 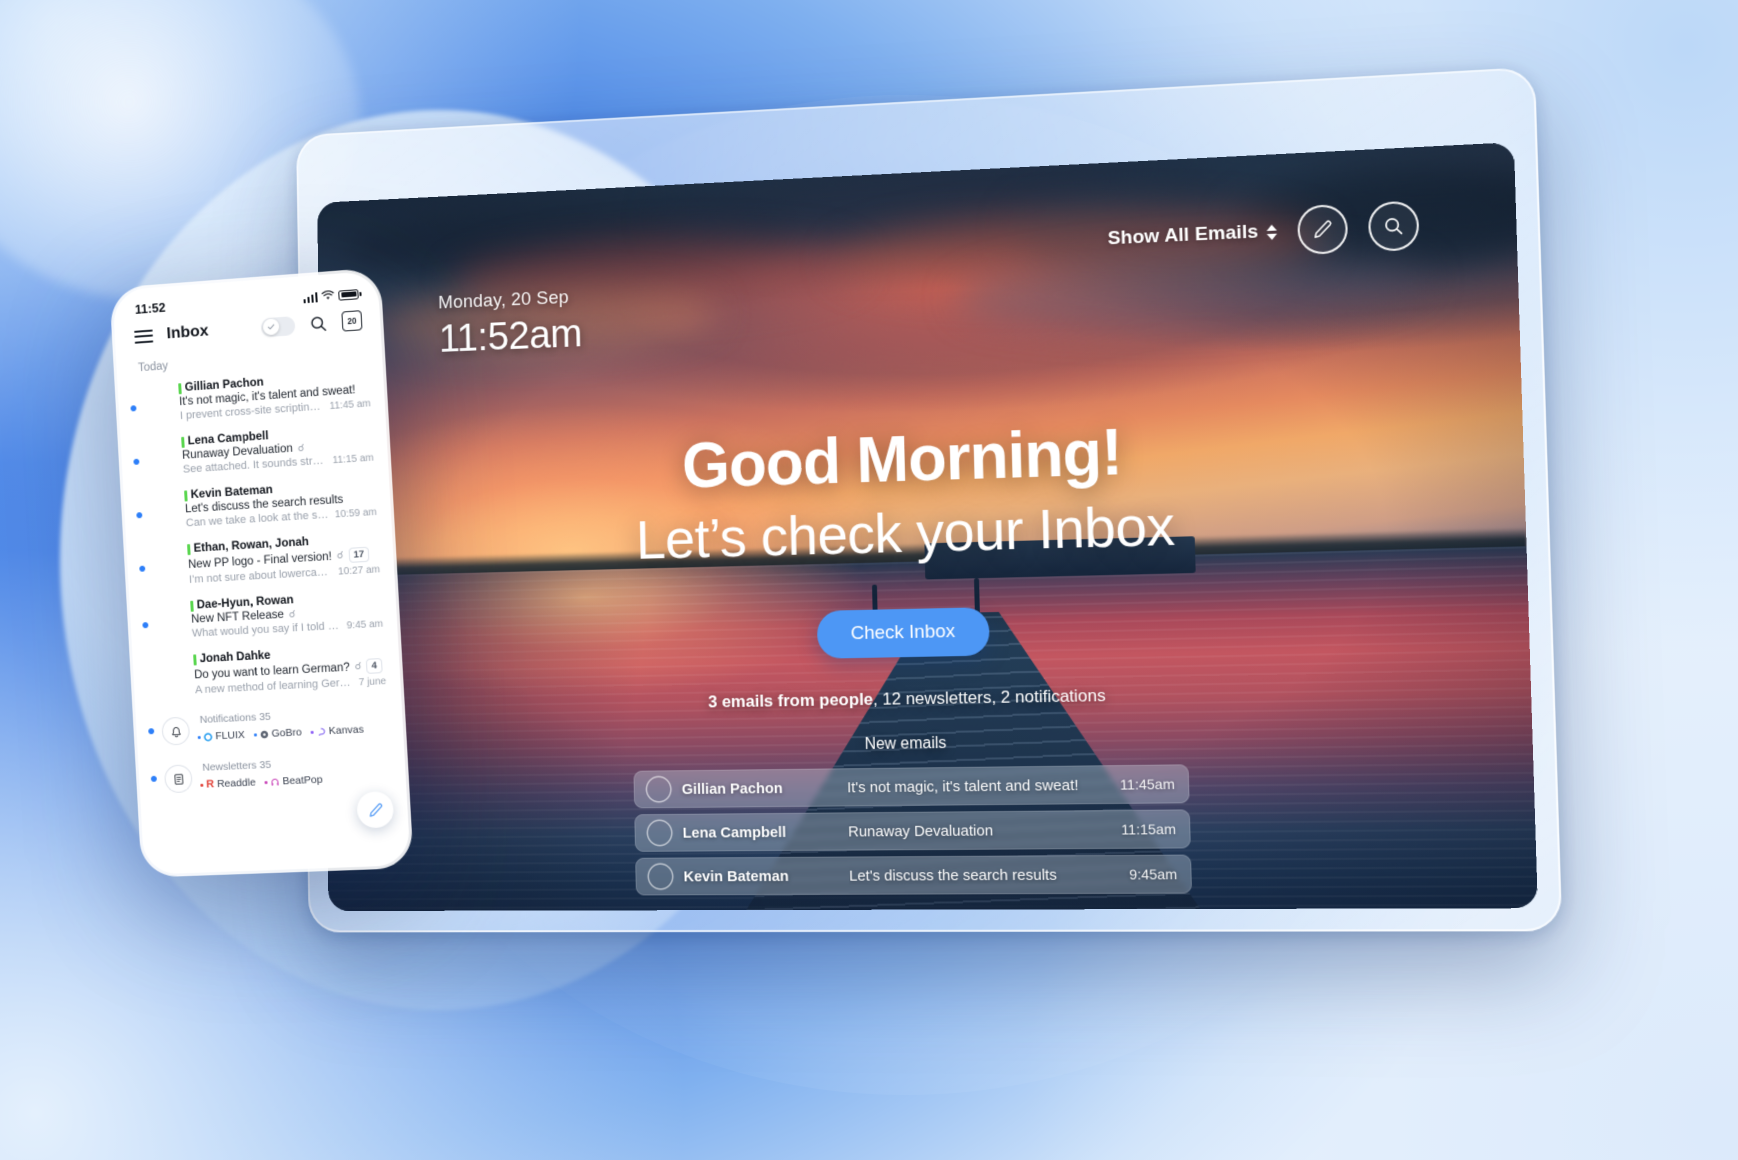 I want to click on hamburger-menu-icon, so click(x=144, y=336).